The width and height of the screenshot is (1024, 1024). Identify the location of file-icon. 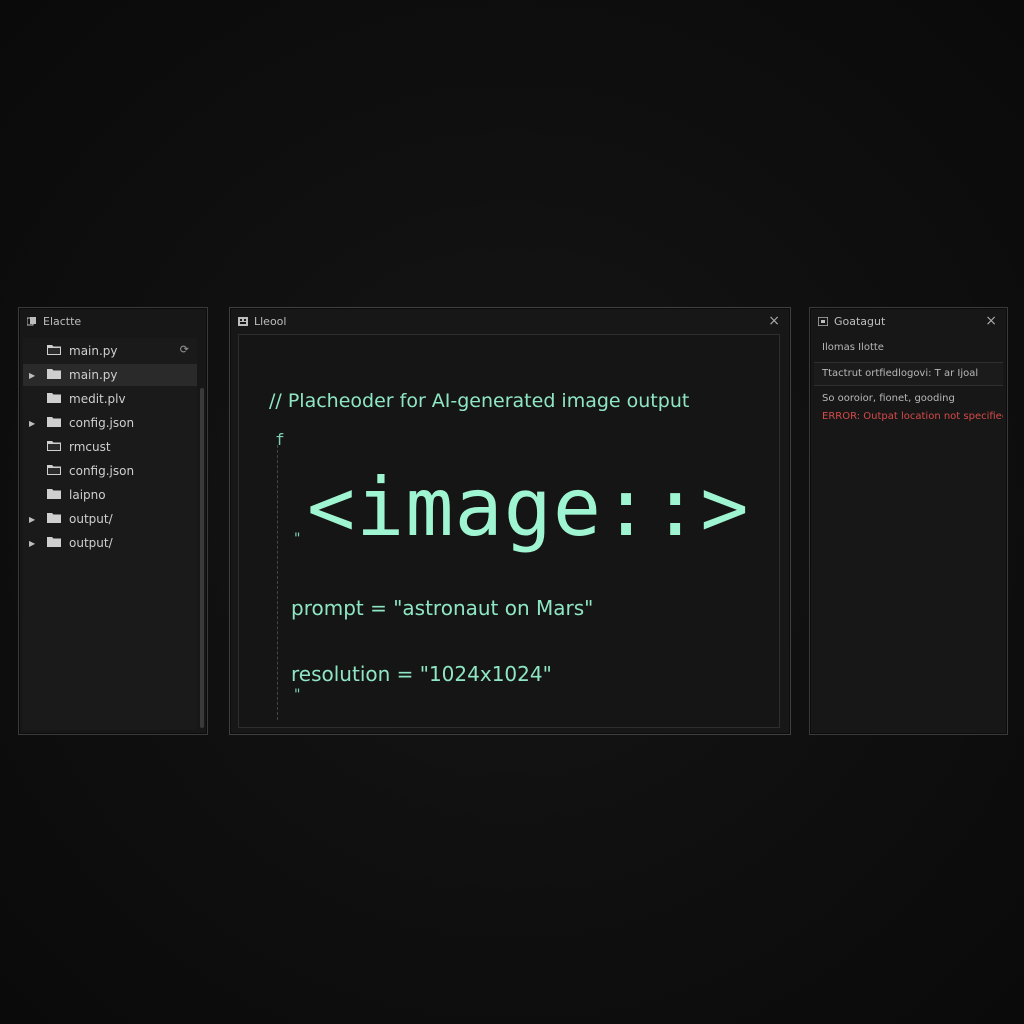
(243, 321).